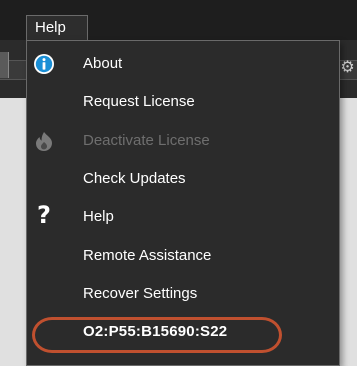 This screenshot has width=357, height=366. What do you see at coordinates (183, 217) in the screenshot?
I see `menu-item-help: ? Help` at bounding box center [183, 217].